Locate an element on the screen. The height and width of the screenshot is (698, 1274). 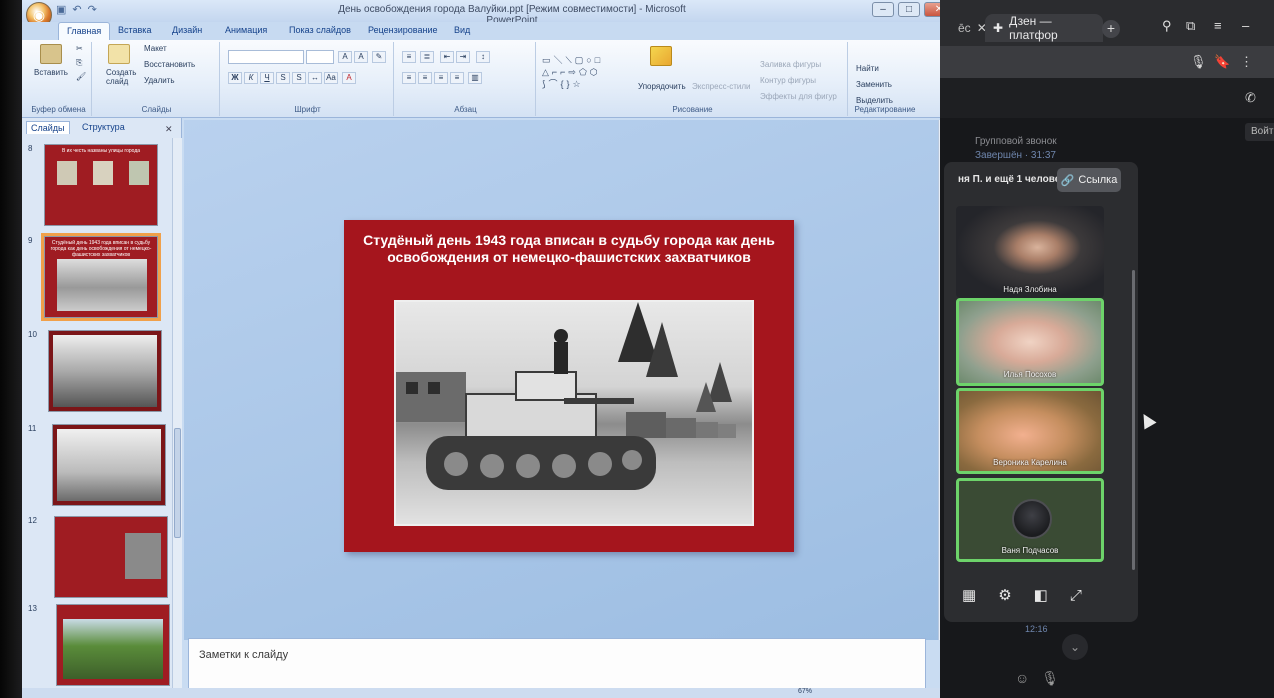
arrange-icon is located at coordinates (661, 56).